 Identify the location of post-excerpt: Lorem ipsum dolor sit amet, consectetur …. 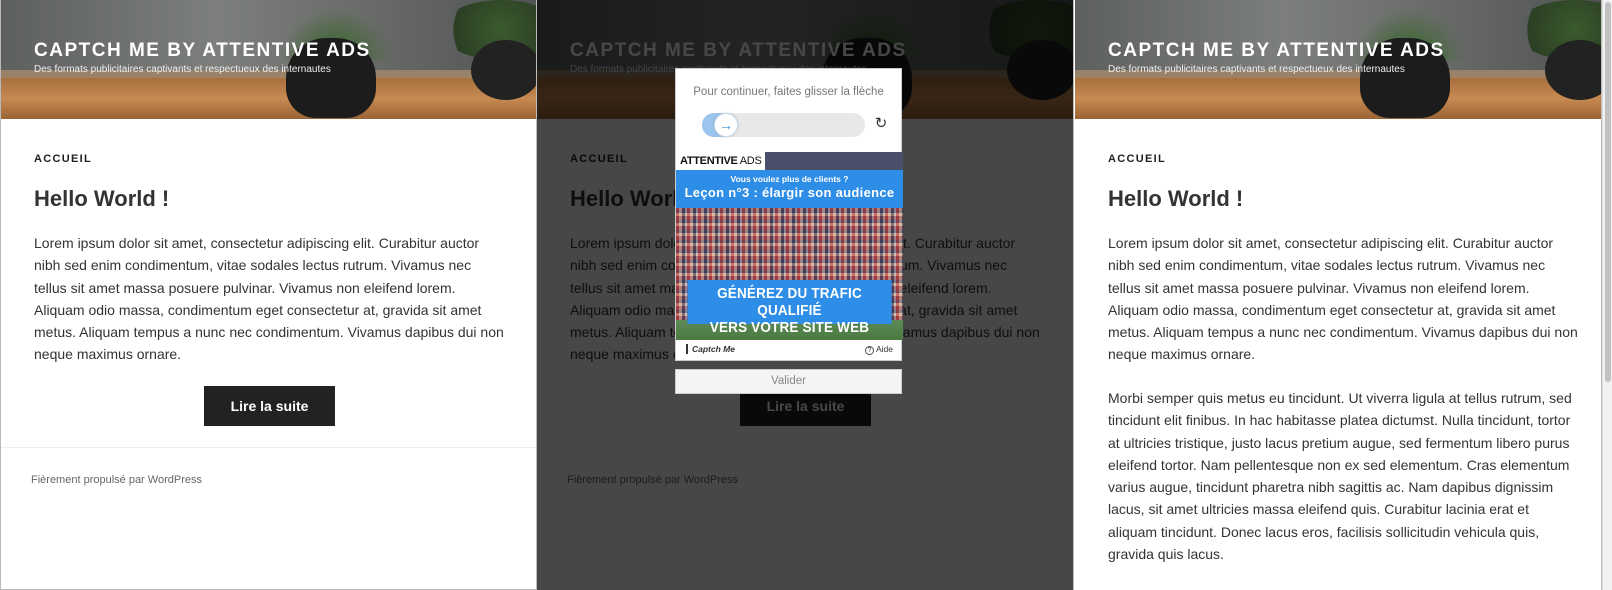
(269, 299).